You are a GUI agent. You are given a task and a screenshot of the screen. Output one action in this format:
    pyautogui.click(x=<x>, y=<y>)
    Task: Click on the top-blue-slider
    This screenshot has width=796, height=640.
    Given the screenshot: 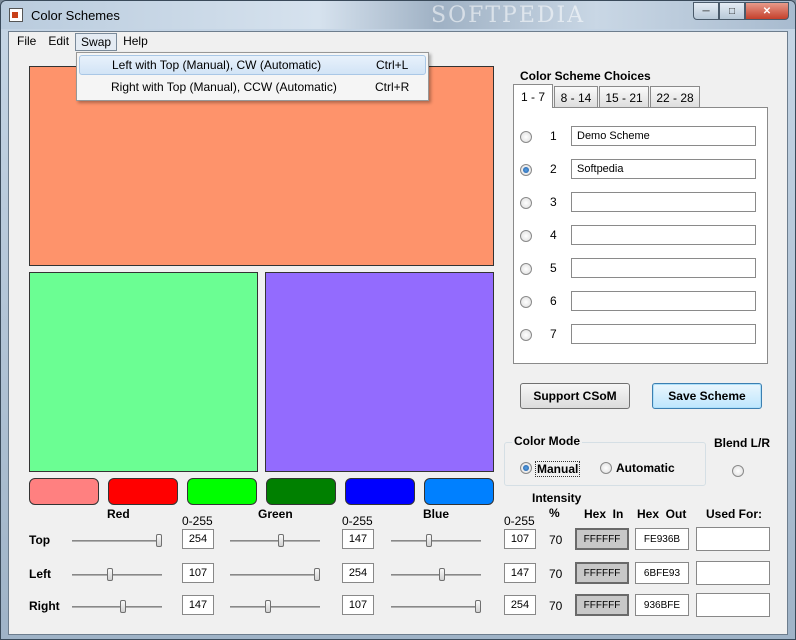 What is the action you would take?
    pyautogui.click(x=436, y=541)
    